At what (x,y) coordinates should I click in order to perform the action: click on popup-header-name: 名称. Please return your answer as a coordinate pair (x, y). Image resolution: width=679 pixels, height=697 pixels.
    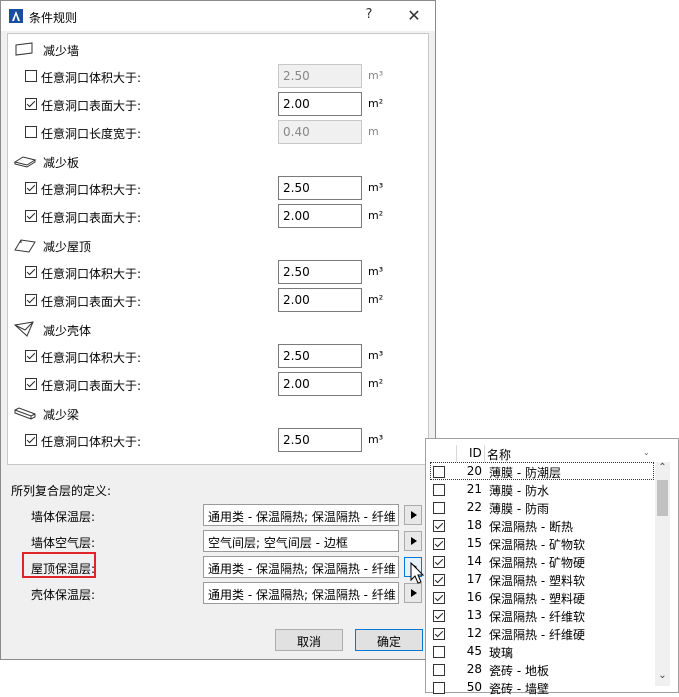
    Looking at the image, I should click on (499, 454).